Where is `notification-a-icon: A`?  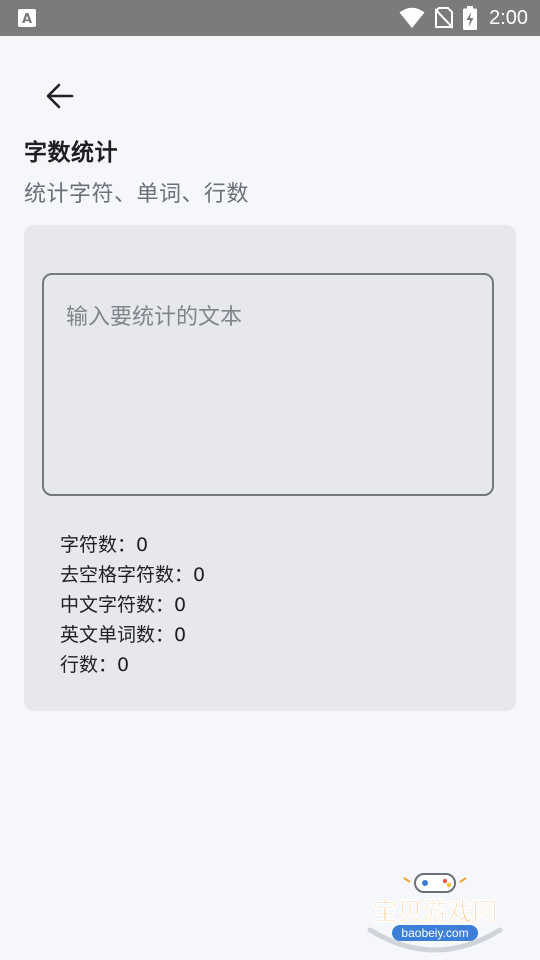 notification-a-icon: A is located at coordinates (27, 18).